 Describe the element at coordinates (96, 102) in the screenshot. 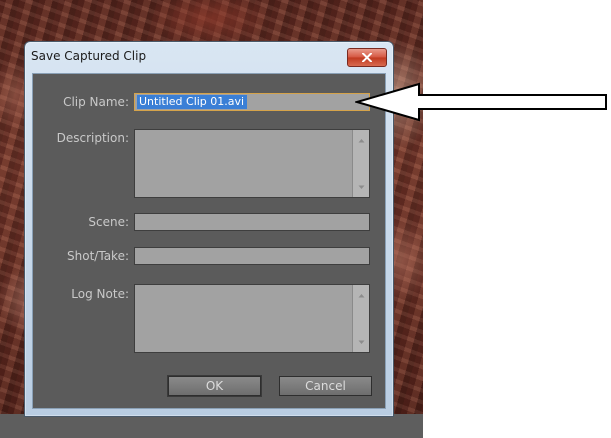

I see `clip-name-label: Clip Name:` at that location.